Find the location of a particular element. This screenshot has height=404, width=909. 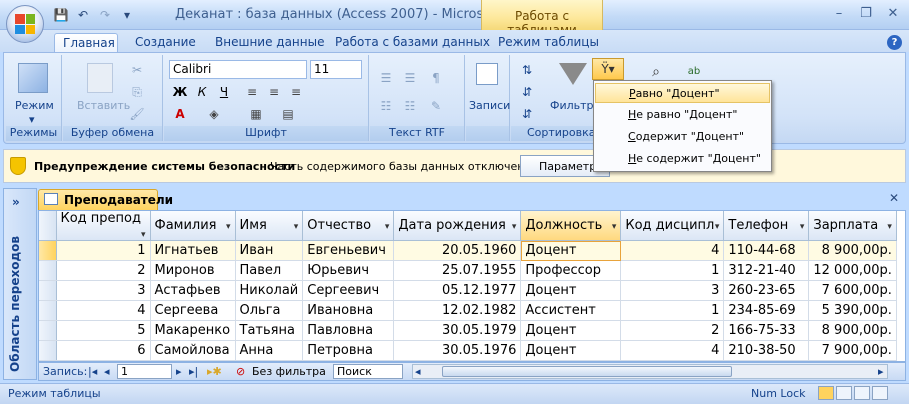

paragraph-icon: ¶ is located at coordinates (436, 78).